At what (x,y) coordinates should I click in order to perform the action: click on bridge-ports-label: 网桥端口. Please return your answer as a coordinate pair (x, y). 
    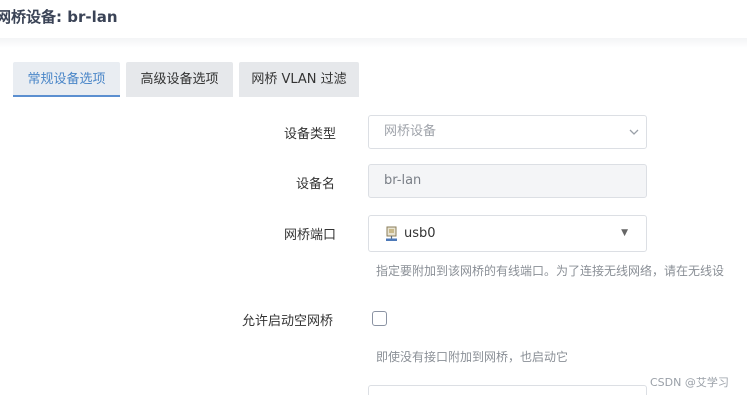
    Looking at the image, I should click on (310, 235).